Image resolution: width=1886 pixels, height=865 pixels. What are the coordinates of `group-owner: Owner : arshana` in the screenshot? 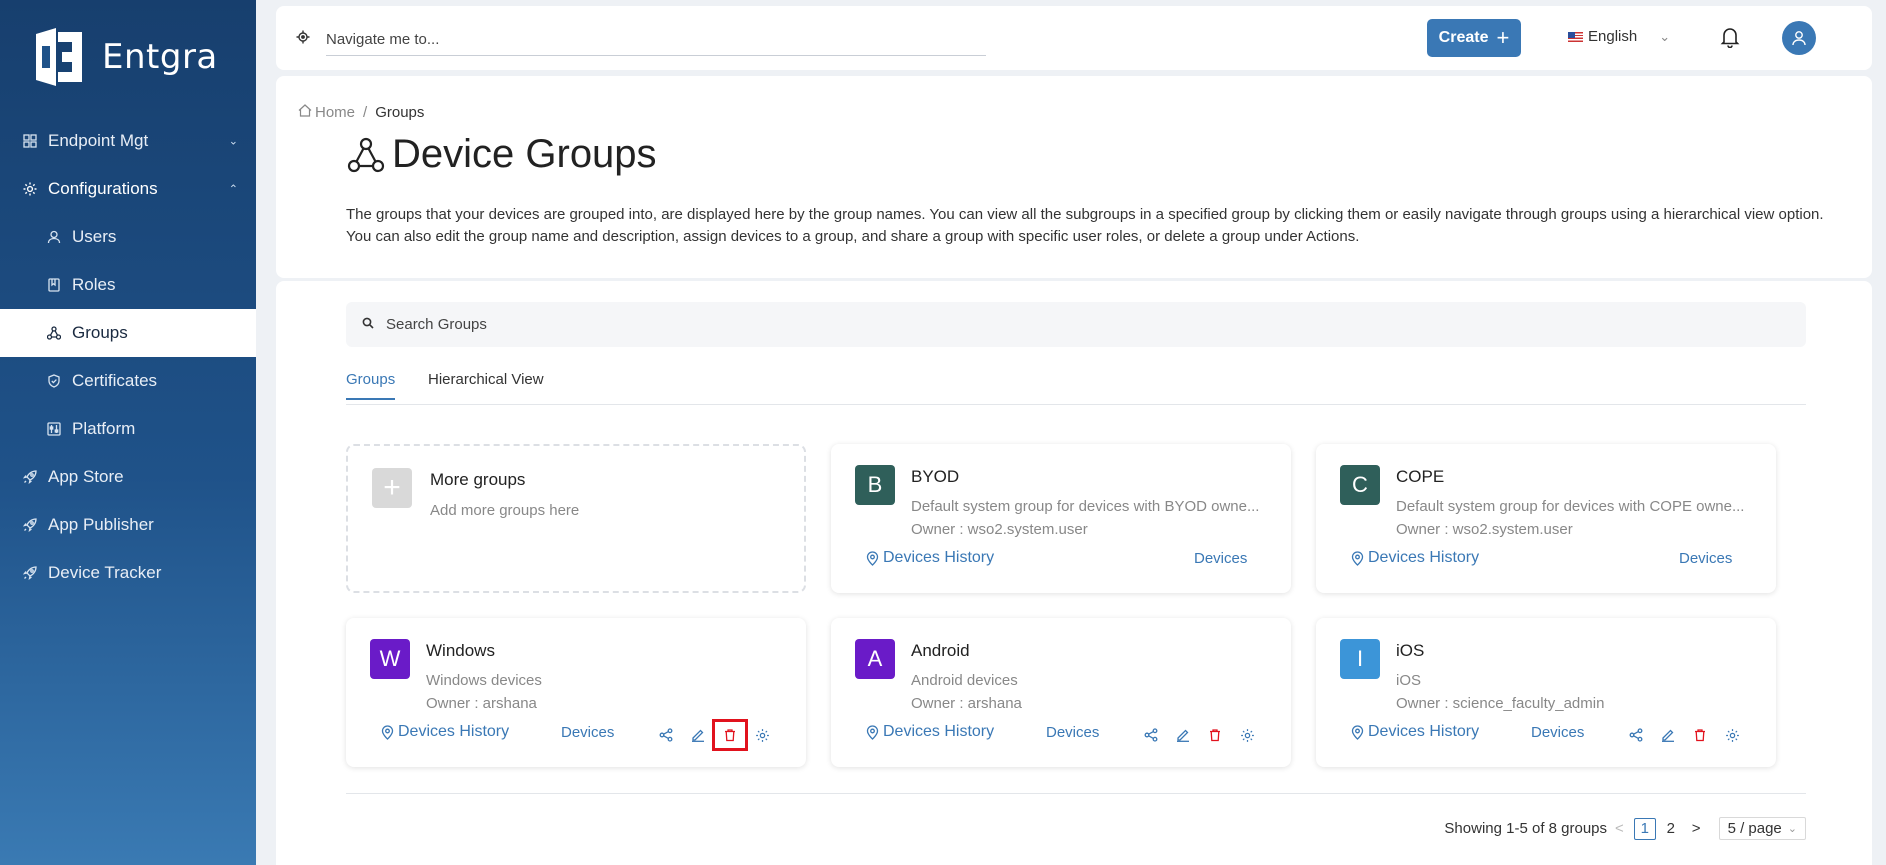 It's located at (966, 703).